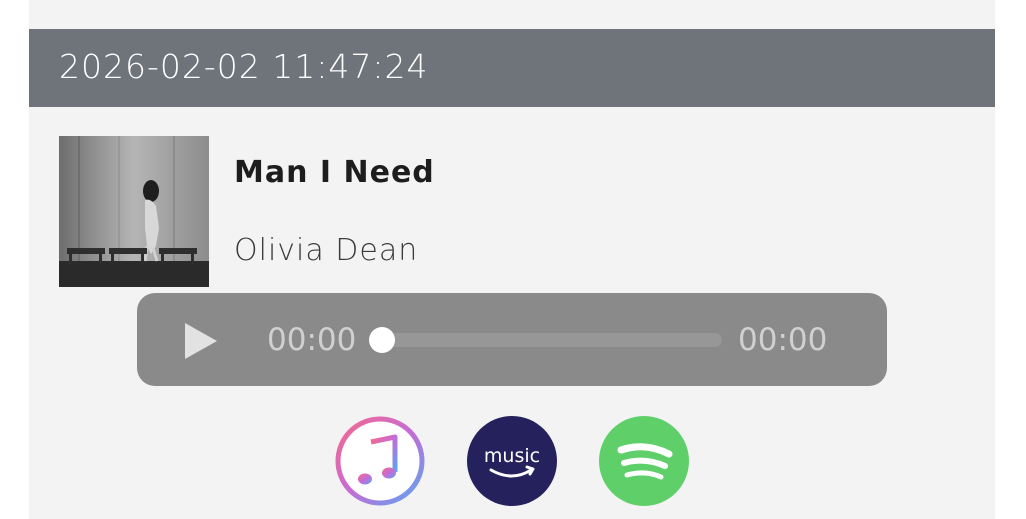 Image resolution: width=1026 pixels, height=519 pixels. I want to click on apple-music-link, so click(380, 461).